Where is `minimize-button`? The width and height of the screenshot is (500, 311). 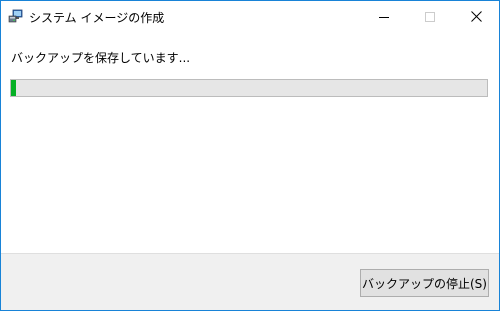 minimize-button is located at coordinates (384, 16).